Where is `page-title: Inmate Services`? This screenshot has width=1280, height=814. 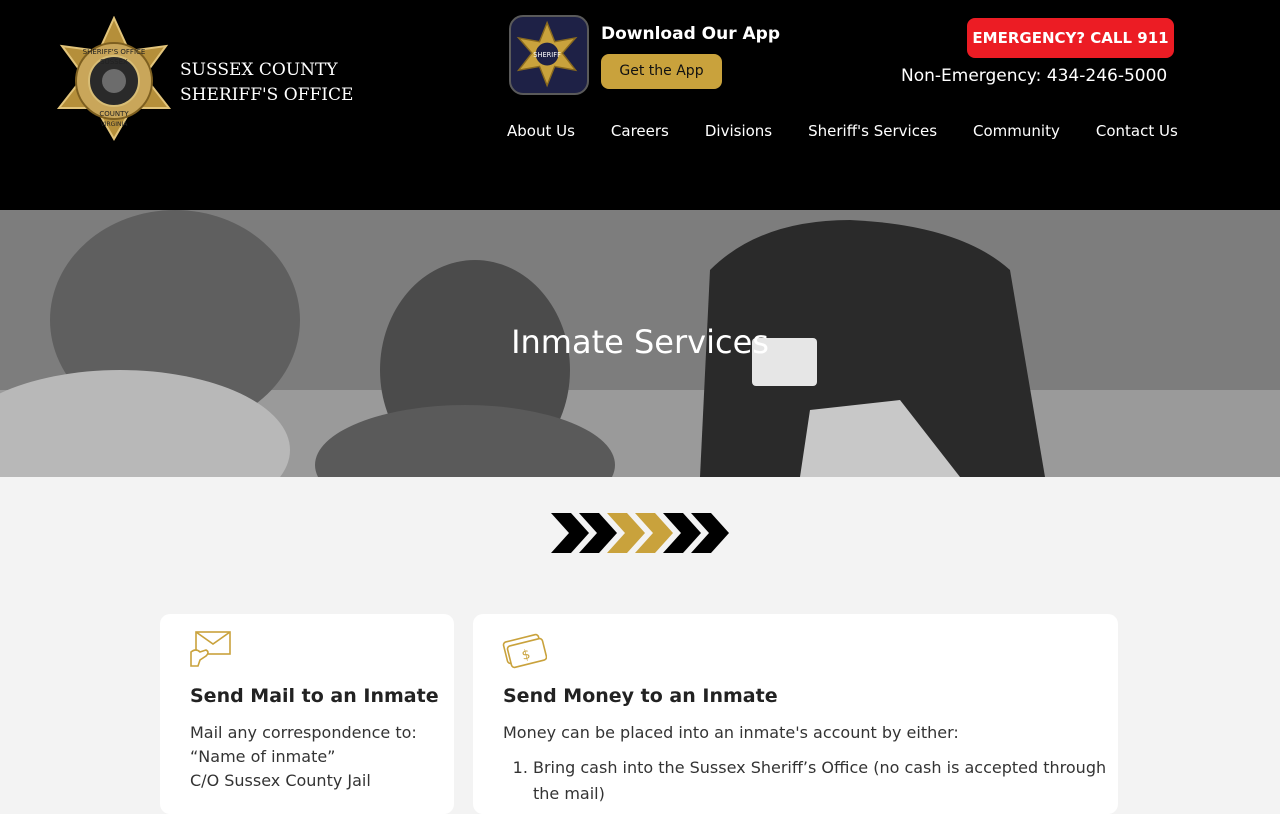
page-title: Inmate Services is located at coordinates (640, 342).